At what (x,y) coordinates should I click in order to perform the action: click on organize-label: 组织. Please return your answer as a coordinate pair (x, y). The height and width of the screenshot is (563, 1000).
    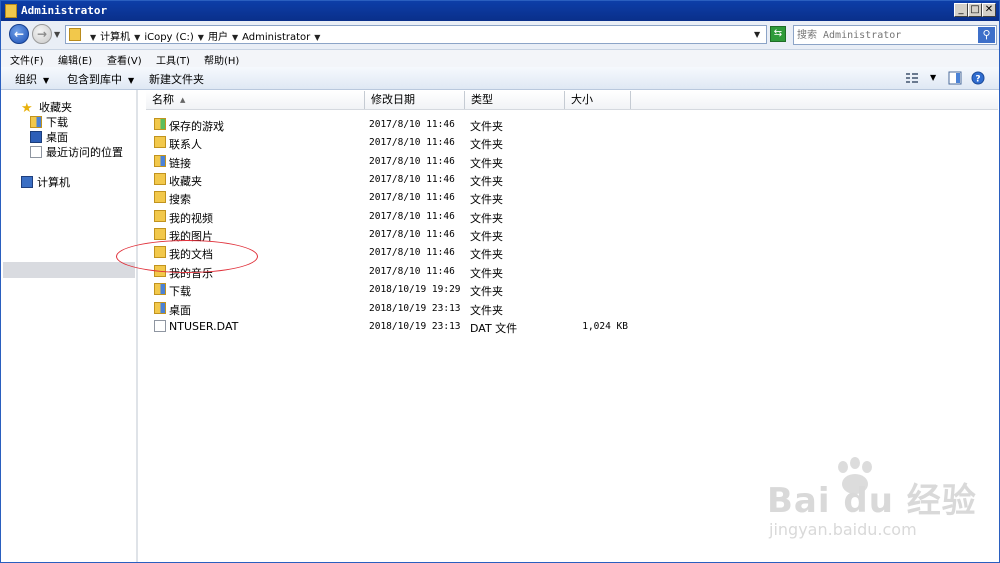
    Looking at the image, I should click on (26, 79).